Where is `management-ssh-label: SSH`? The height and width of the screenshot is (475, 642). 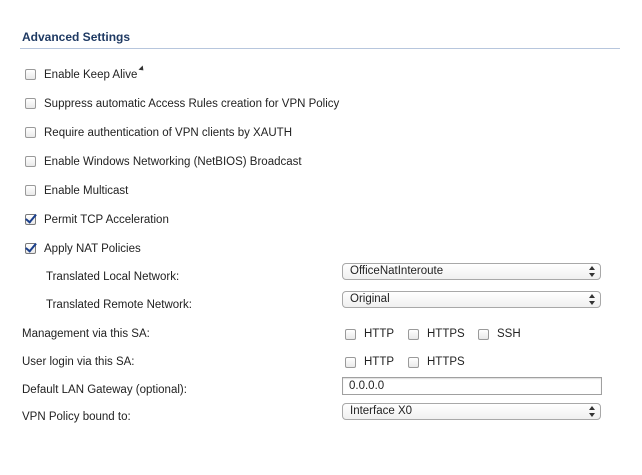
management-ssh-label: SSH is located at coordinates (509, 334).